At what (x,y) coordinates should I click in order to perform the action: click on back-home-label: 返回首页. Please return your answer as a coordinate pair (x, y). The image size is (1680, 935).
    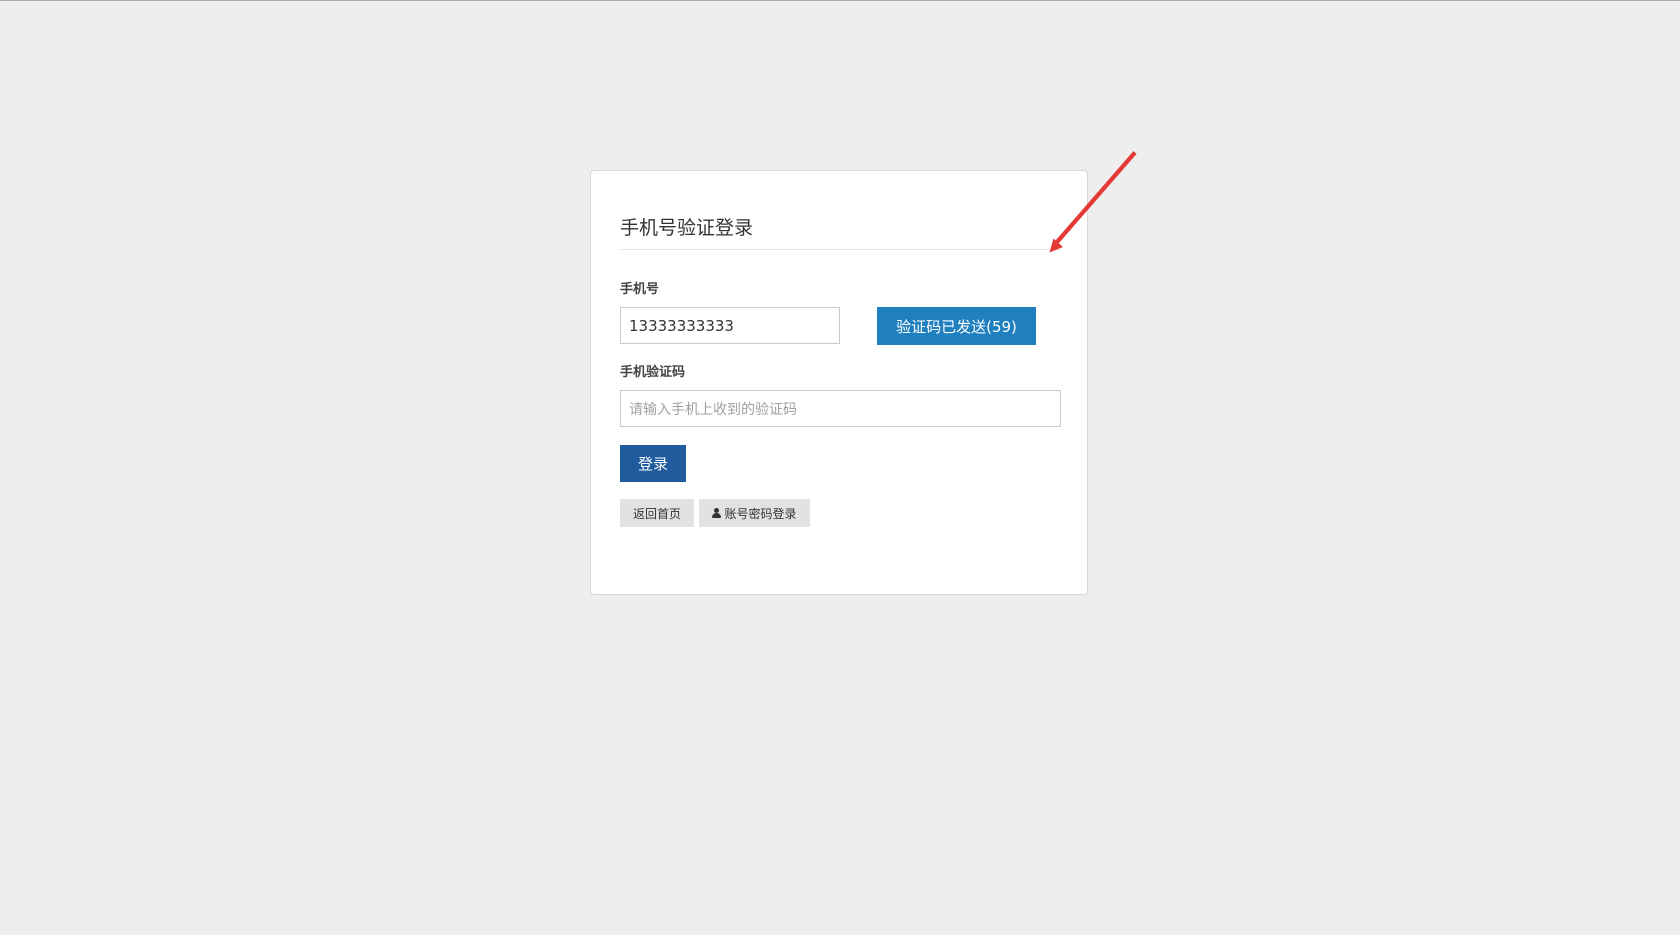
    Looking at the image, I should click on (656, 513).